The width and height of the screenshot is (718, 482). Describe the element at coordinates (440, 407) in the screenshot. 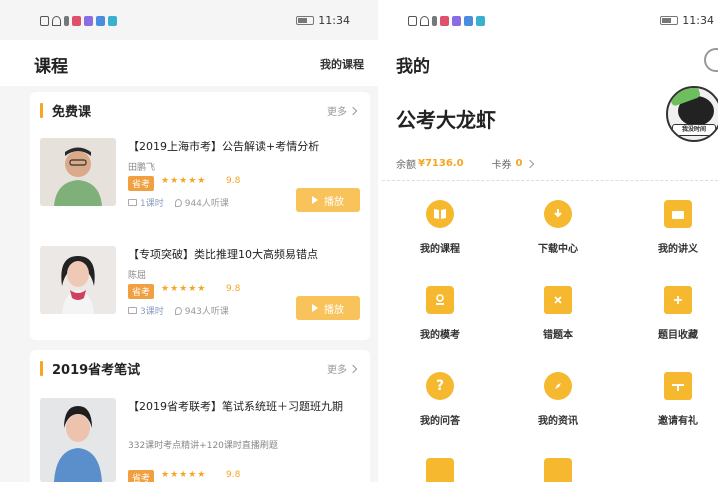

I see `grid-my-qa: ? 我的问答` at that location.